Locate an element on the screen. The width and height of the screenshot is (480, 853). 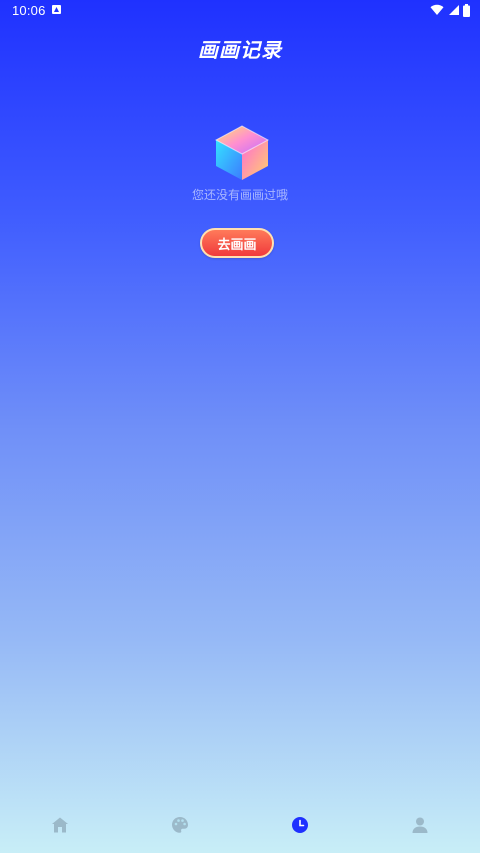
page-title: 画画记录 is located at coordinates (240, 50).